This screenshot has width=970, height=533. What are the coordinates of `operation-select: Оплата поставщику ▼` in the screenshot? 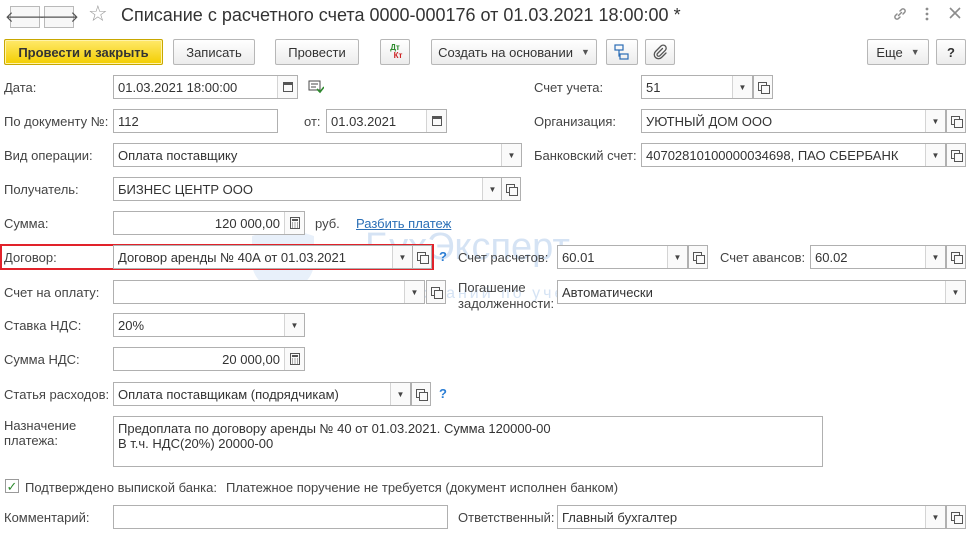 It's located at (317, 155).